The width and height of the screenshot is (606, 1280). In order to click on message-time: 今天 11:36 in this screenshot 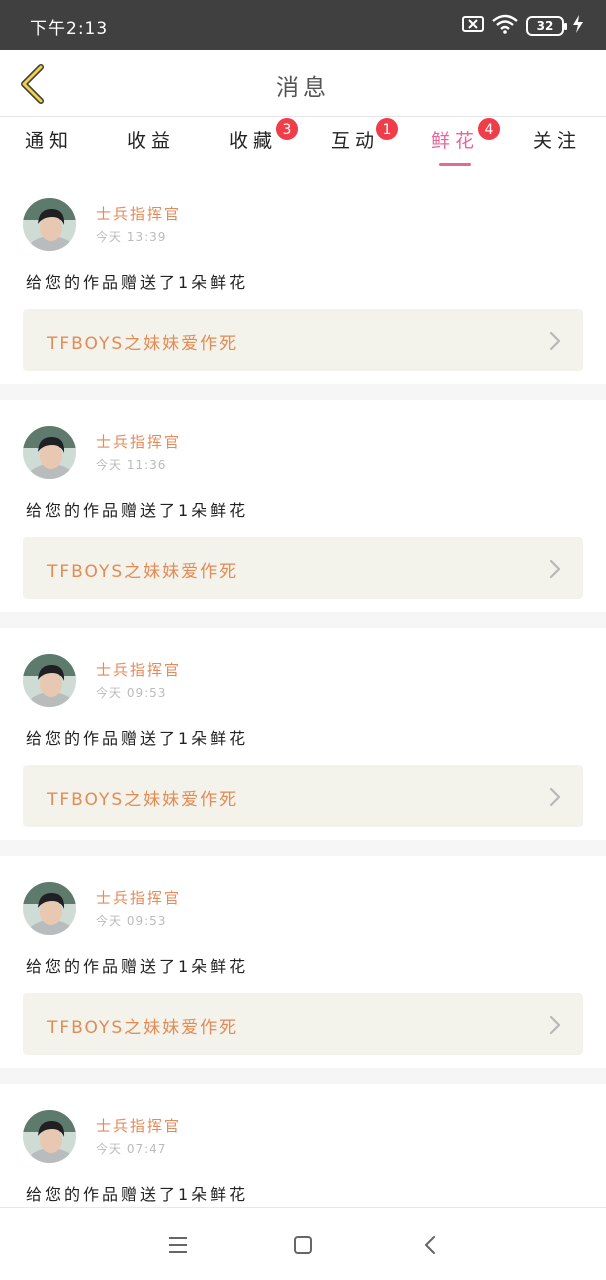, I will do `click(131, 465)`.